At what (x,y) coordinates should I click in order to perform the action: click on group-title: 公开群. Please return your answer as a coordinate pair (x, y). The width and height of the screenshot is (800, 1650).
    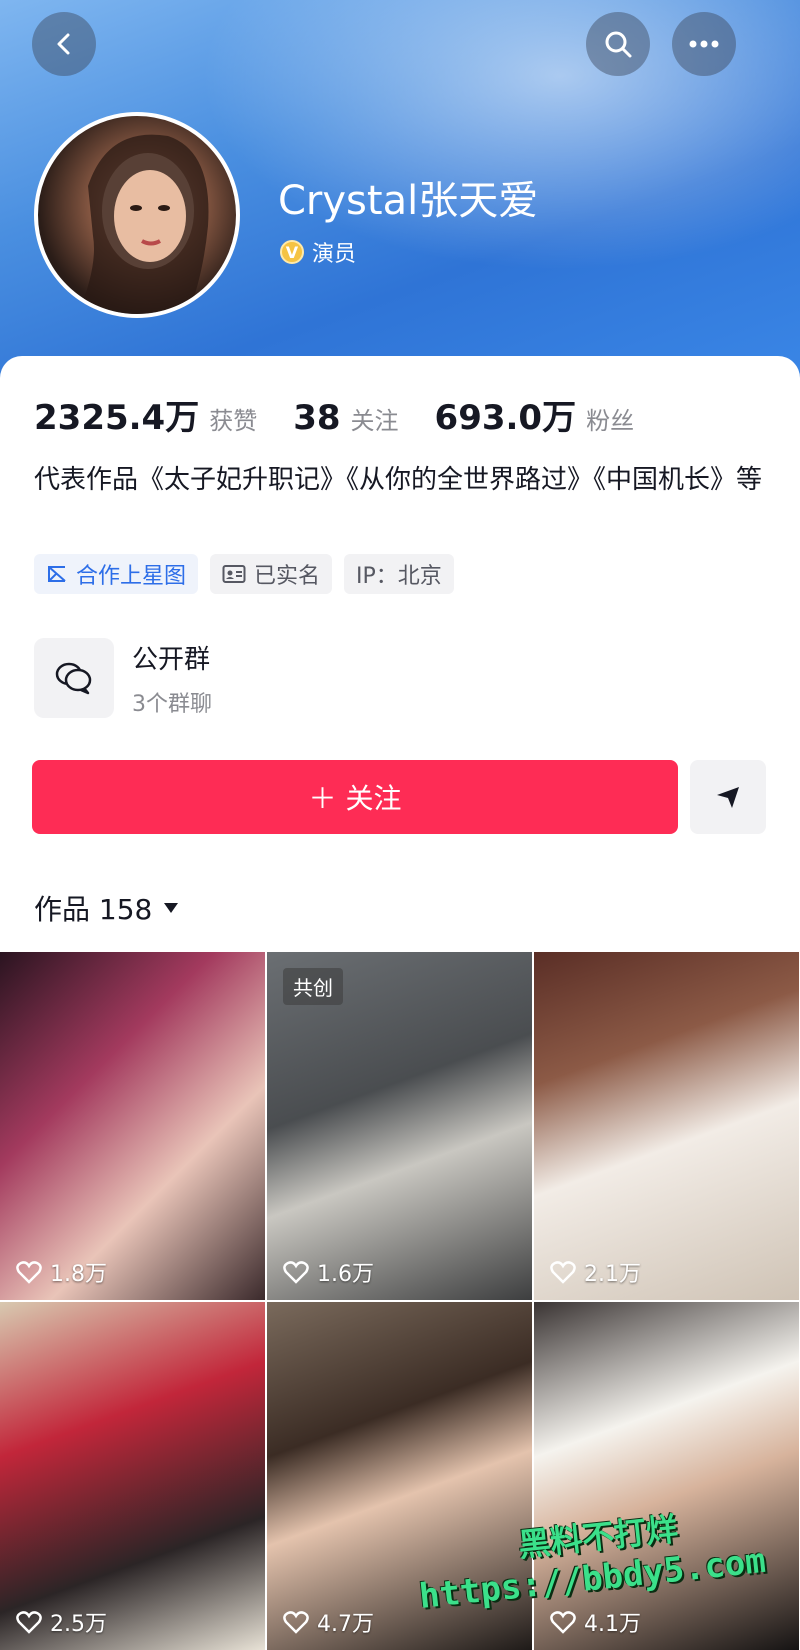
    Looking at the image, I should click on (171, 659).